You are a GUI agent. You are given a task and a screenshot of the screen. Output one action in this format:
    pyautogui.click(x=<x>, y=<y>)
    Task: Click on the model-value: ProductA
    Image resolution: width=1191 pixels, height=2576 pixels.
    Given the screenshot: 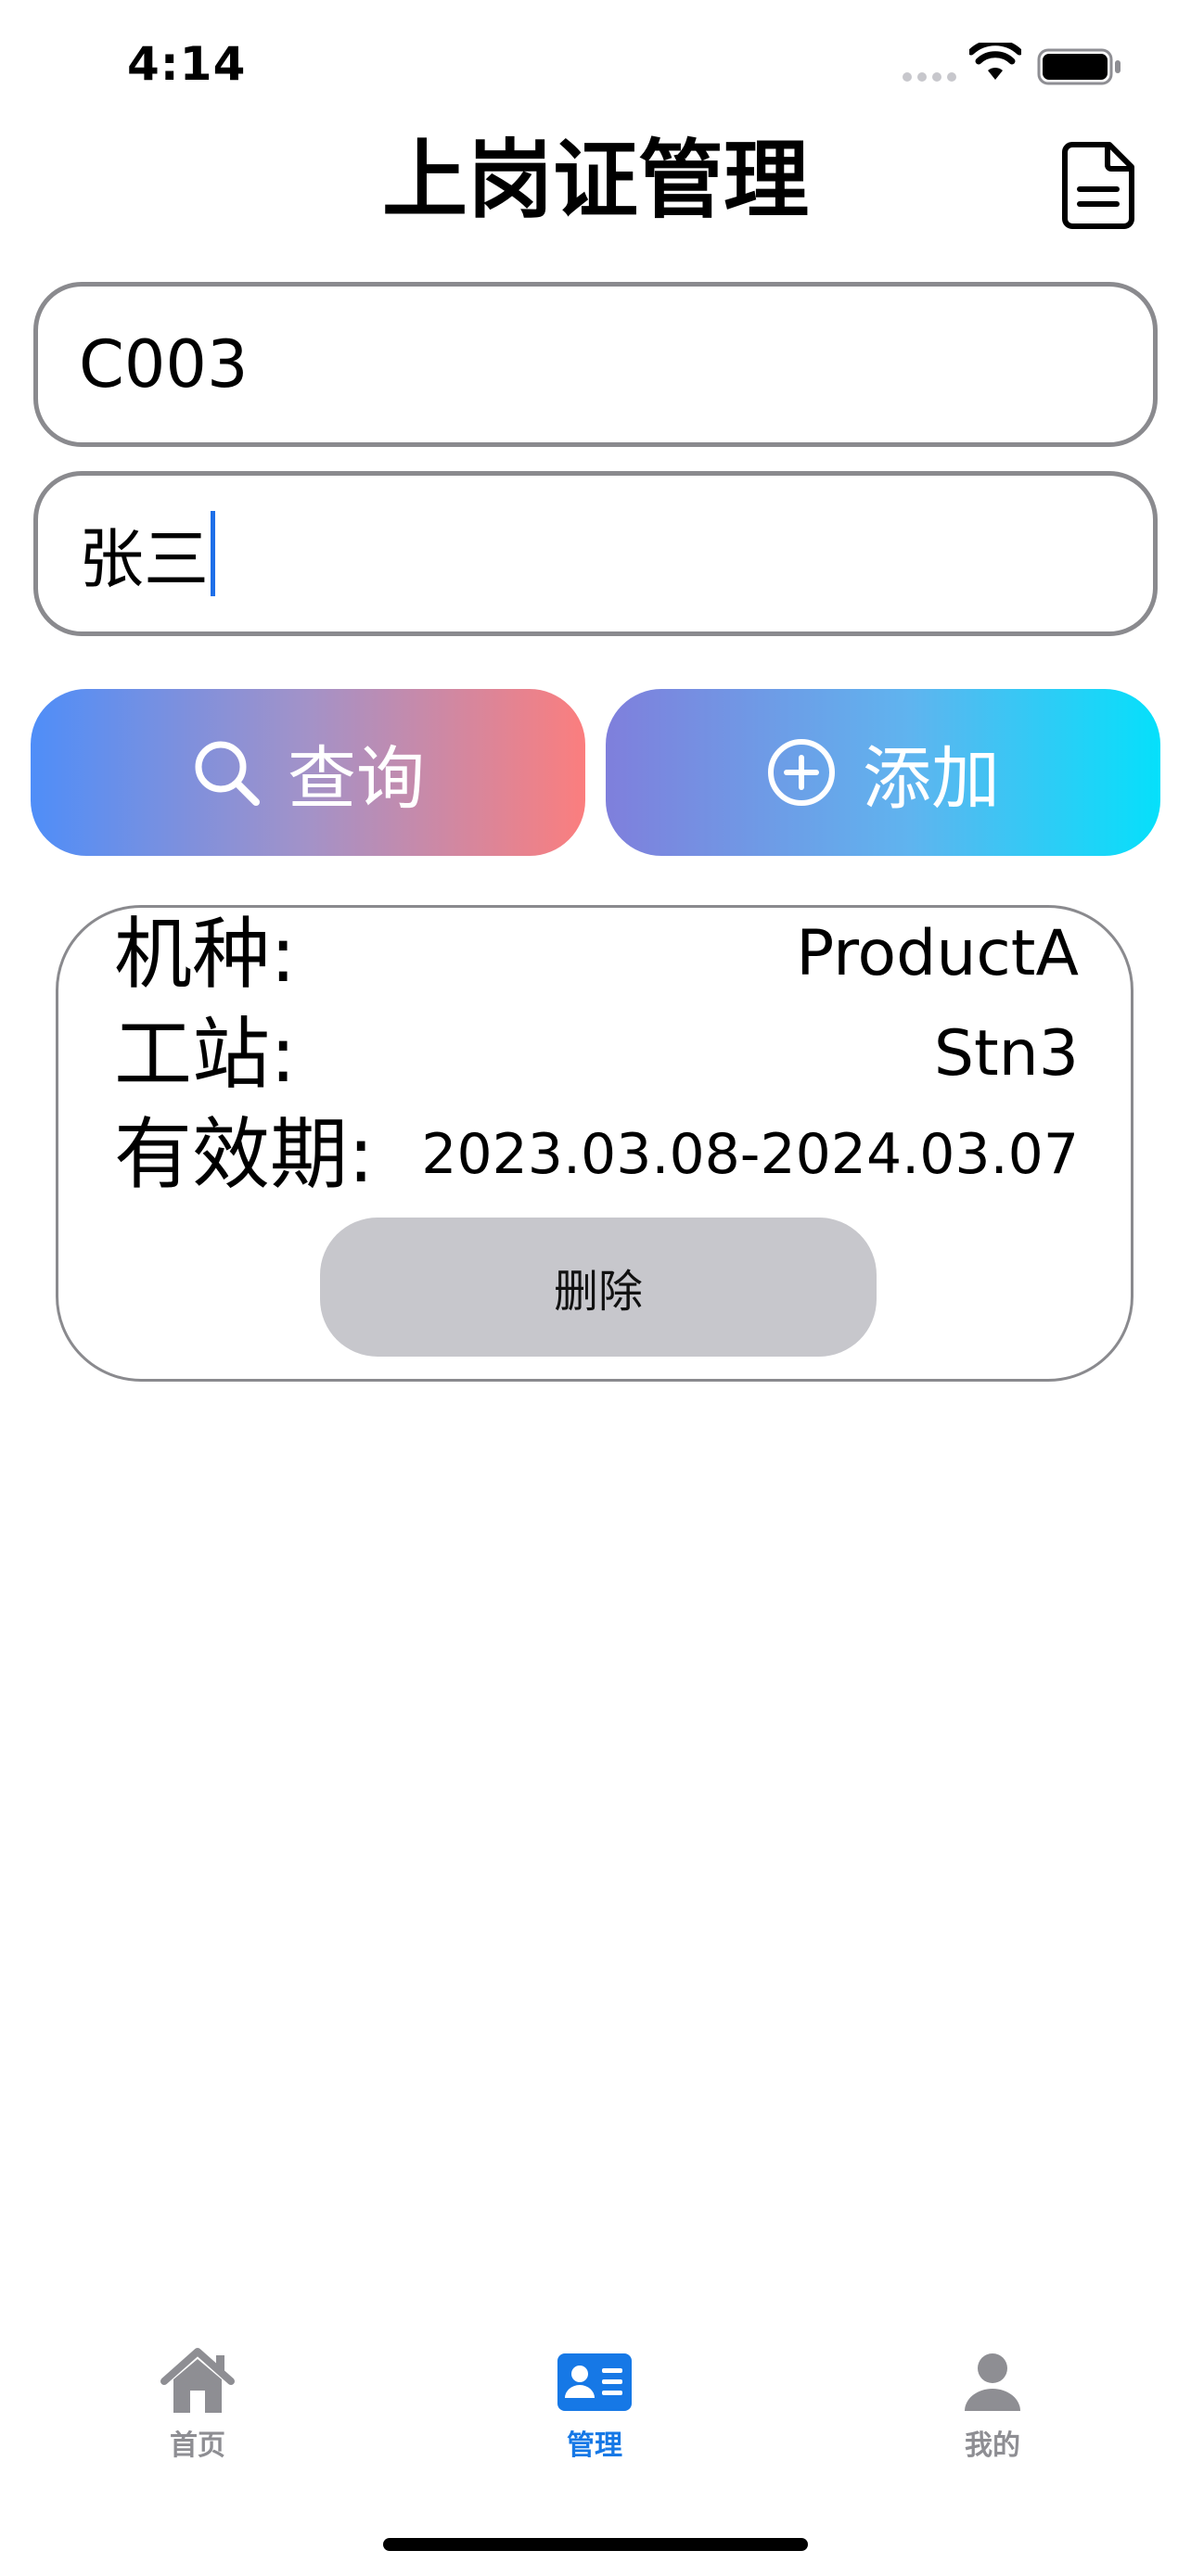 What is the action you would take?
    pyautogui.click(x=937, y=953)
    